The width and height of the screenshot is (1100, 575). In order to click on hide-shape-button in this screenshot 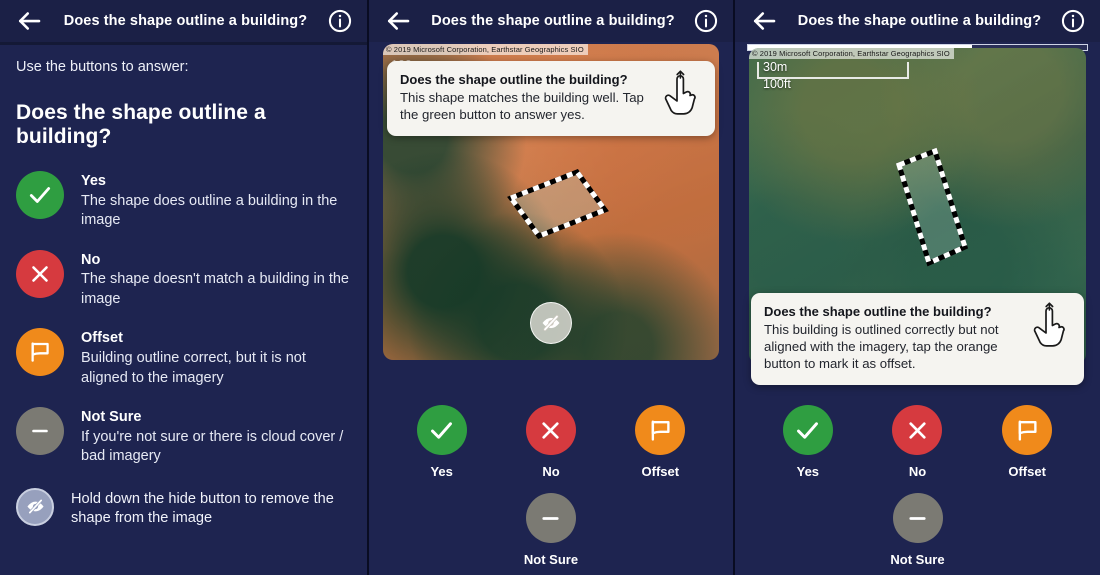, I will do `click(551, 323)`.